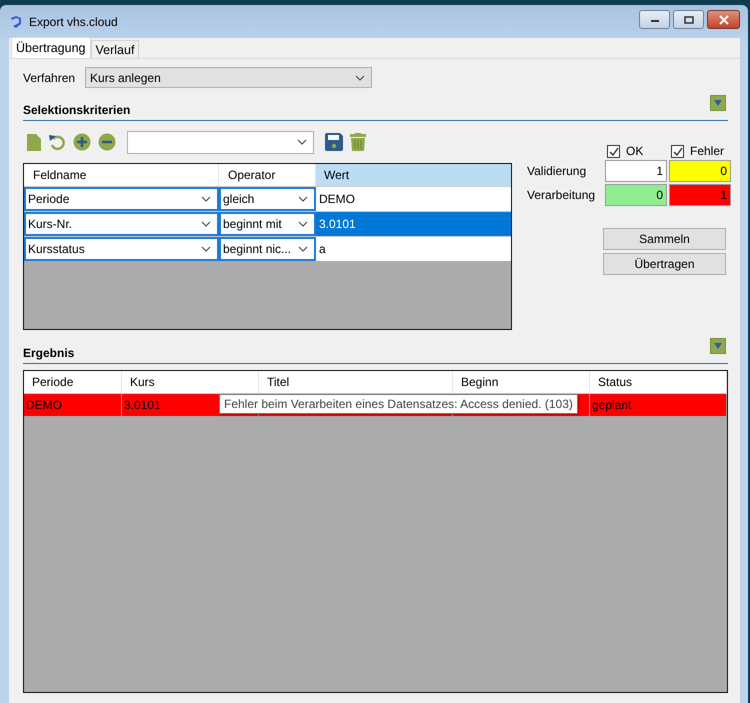 The image size is (750, 703). I want to click on value-cell: DEMO, so click(413, 199).